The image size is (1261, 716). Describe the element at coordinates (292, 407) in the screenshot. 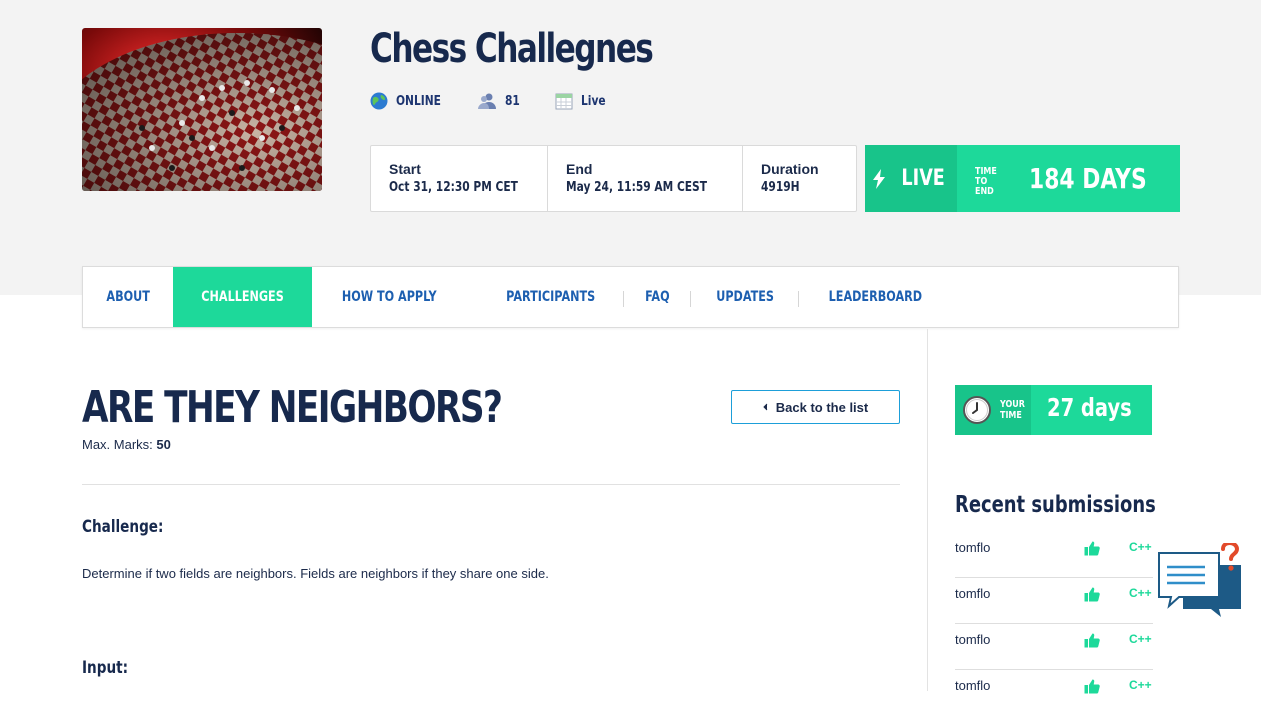

I see `challenge-title: ARE THEY NEIGHBORS?` at that location.